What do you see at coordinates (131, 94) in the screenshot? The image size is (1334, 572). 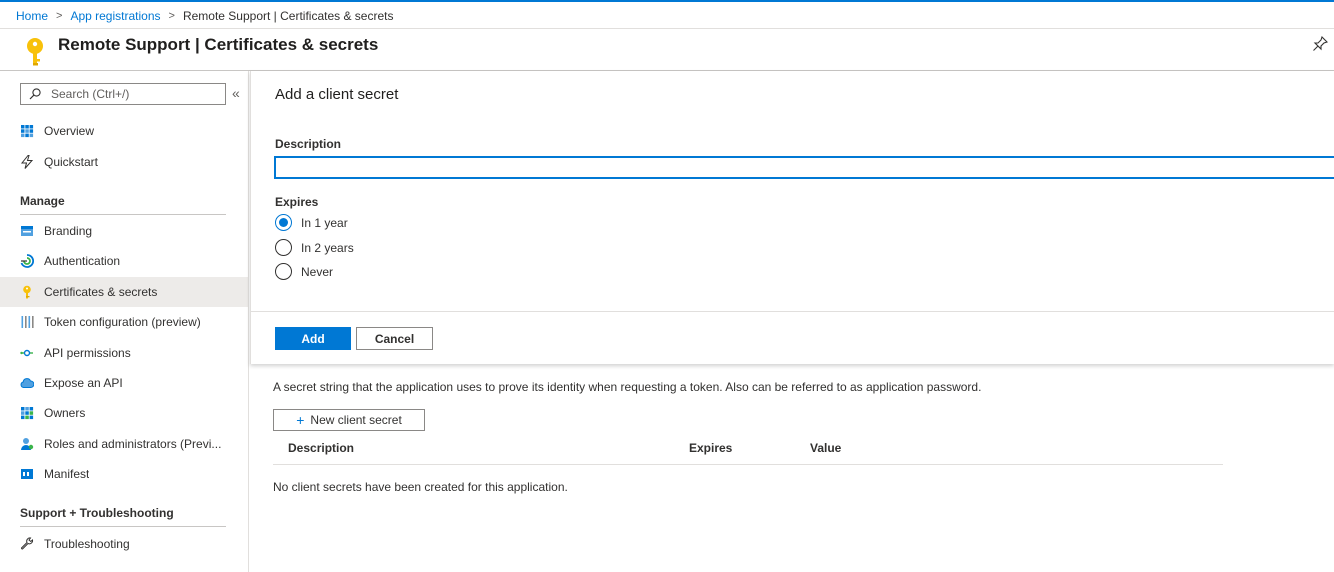 I see `search-input` at bounding box center [131, 94].